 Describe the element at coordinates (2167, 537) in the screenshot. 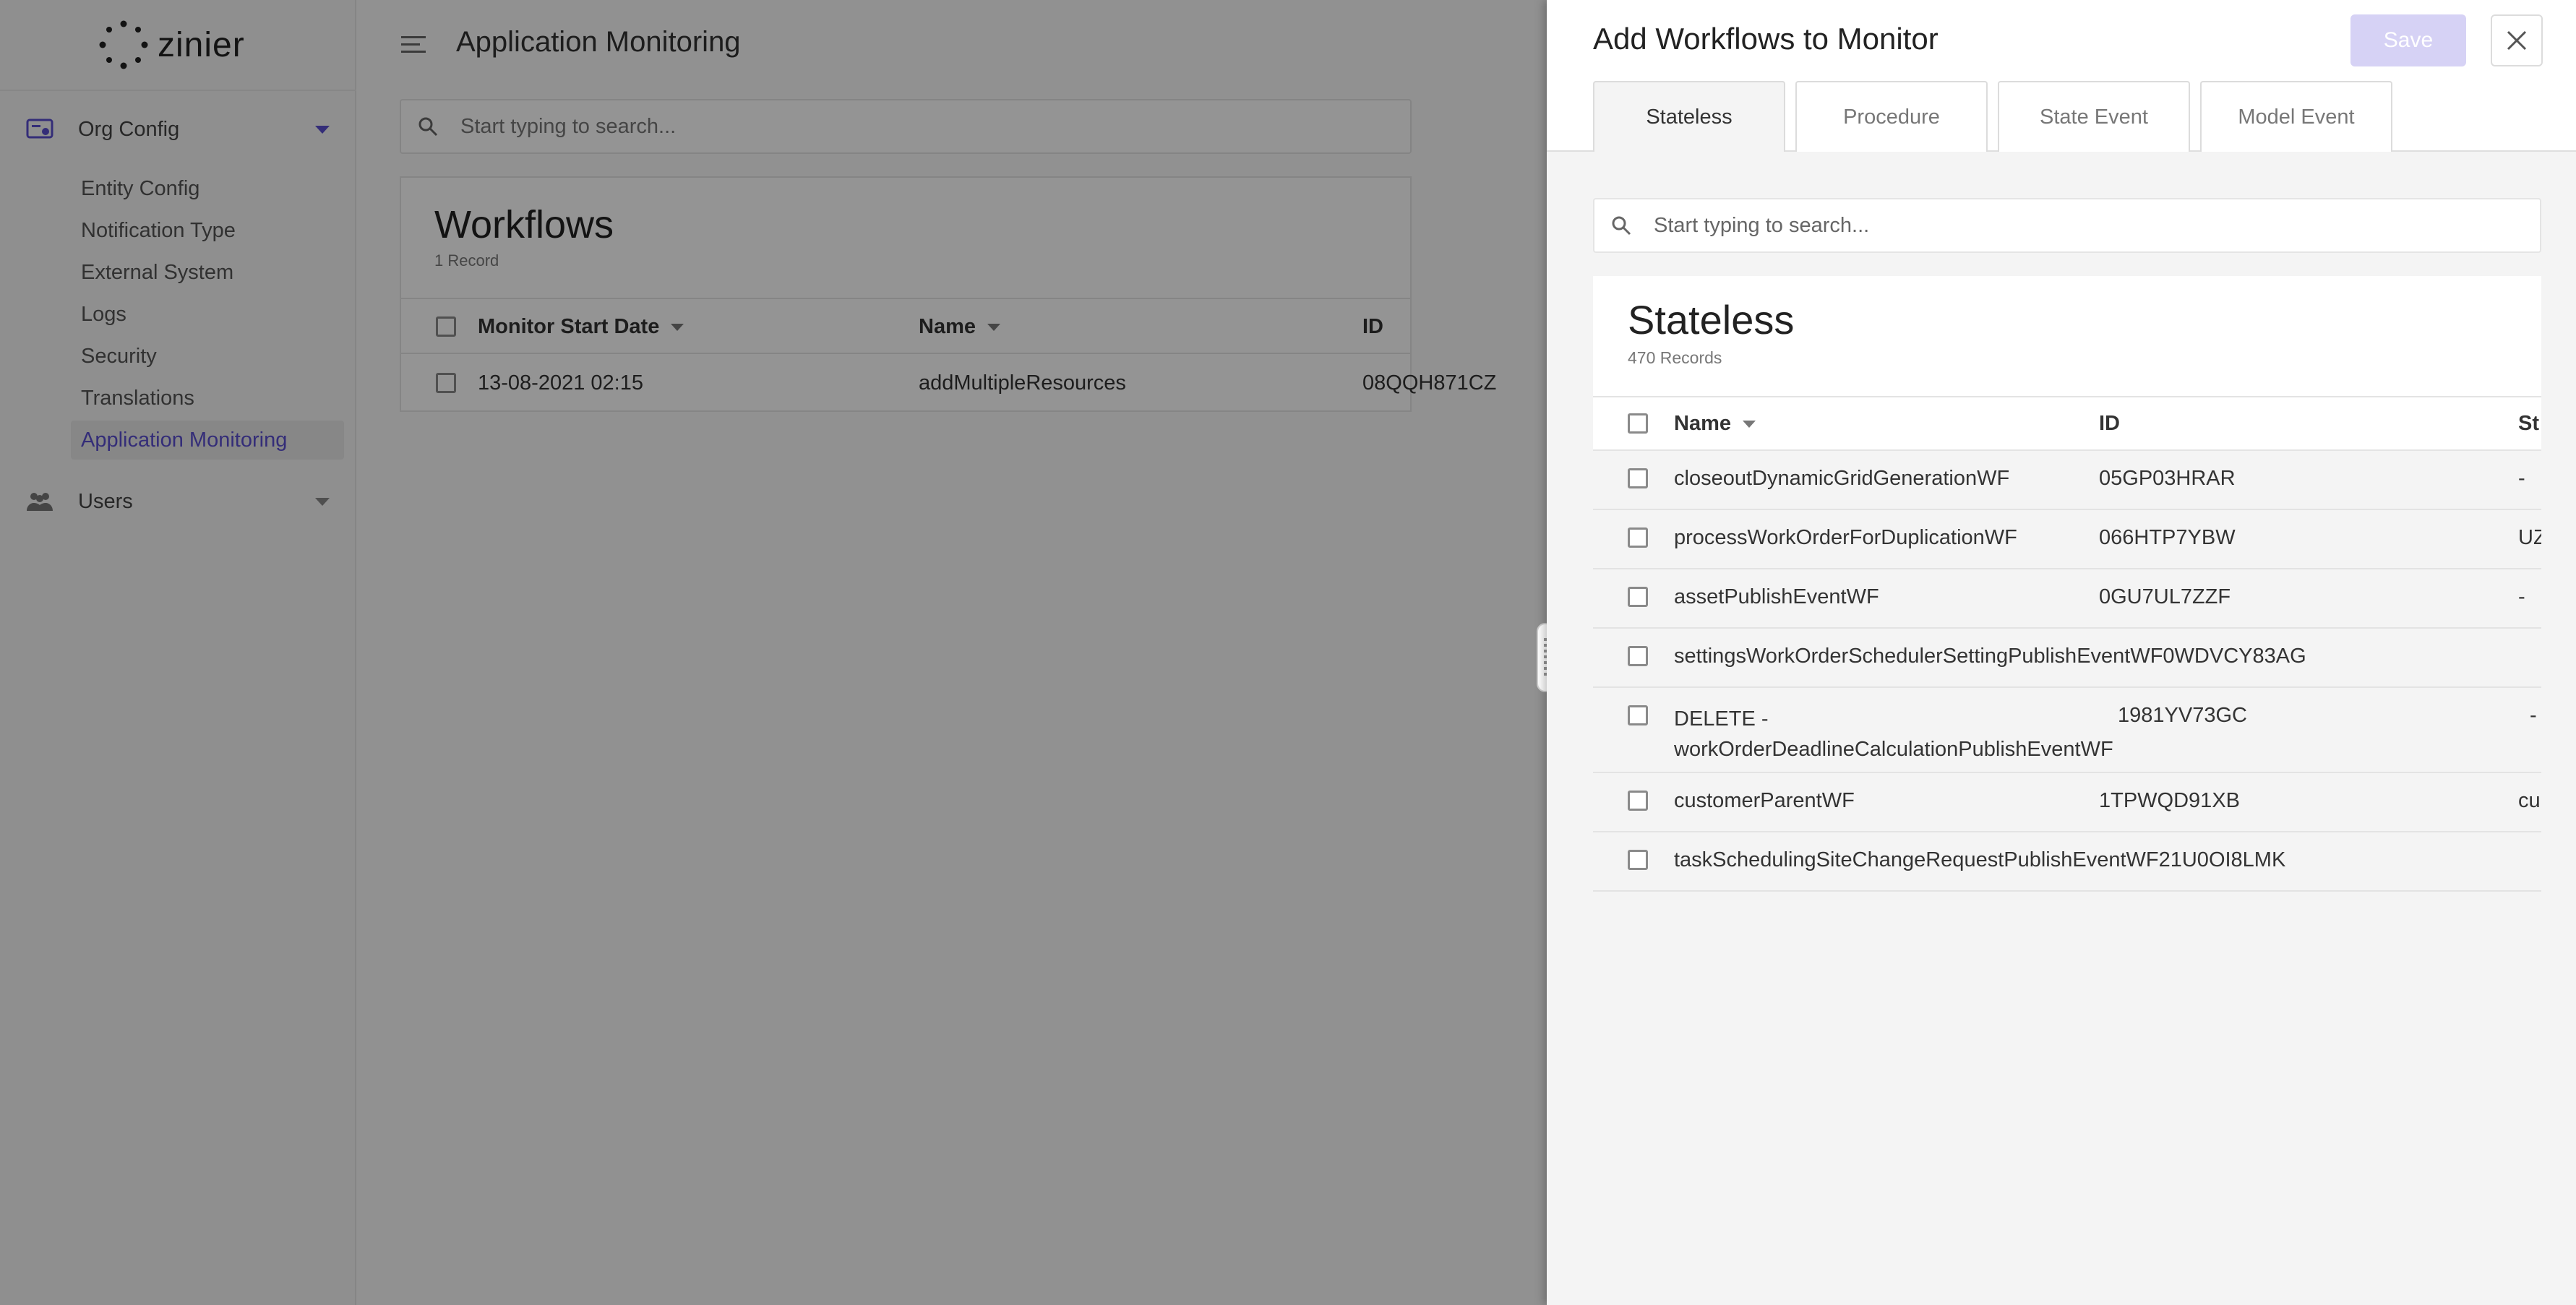

I see `cell-id: 066HTP7YBW` at that location.